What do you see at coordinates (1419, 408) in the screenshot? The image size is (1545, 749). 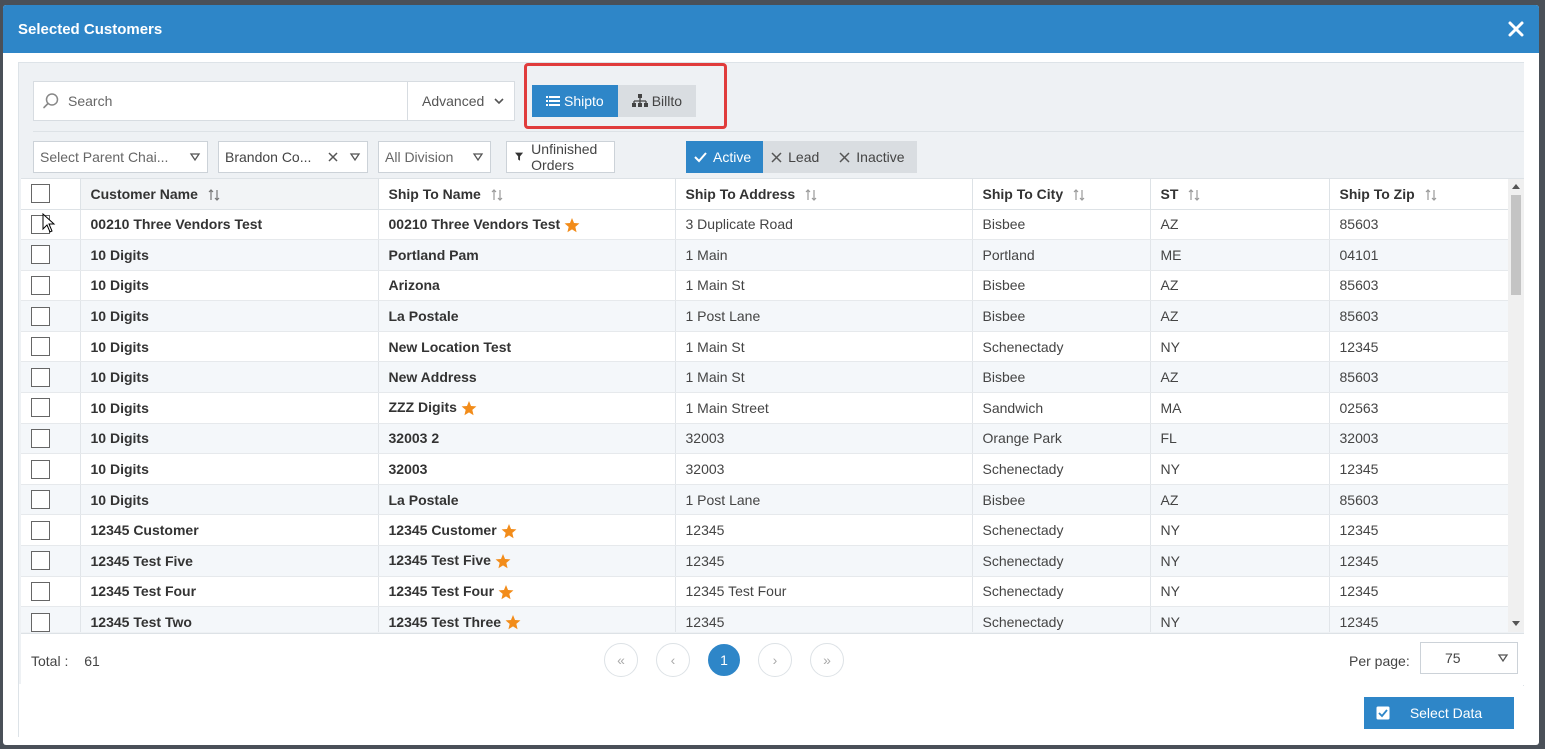 I see `ship-to-zip-cell: 02563` at bounding box center [1419, 408].